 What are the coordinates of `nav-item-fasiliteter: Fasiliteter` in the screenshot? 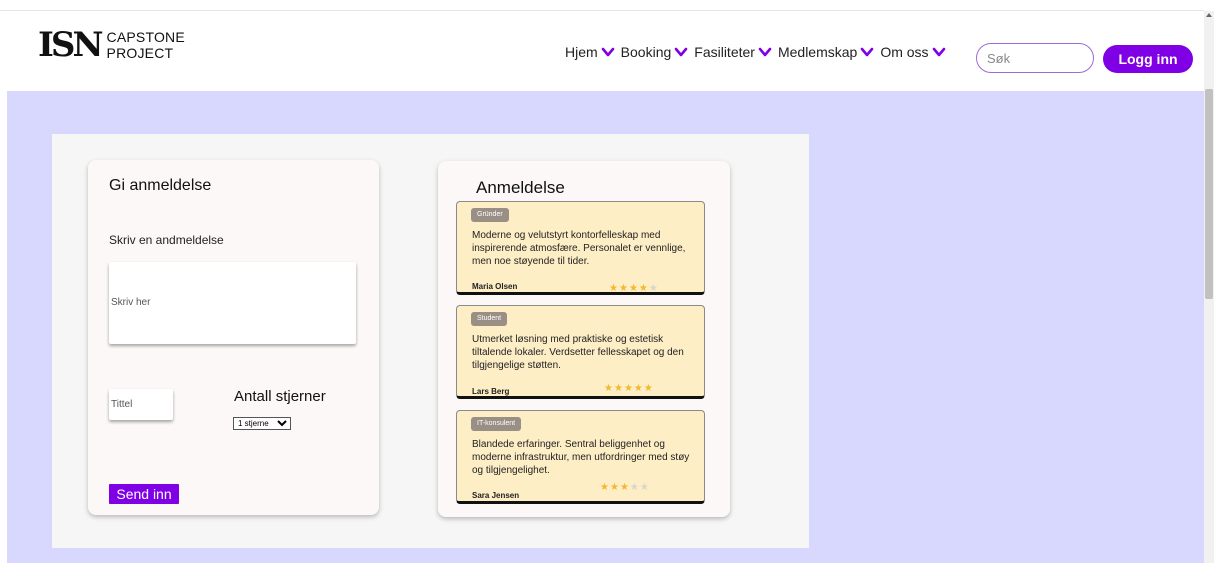 It's located at (733, 52).